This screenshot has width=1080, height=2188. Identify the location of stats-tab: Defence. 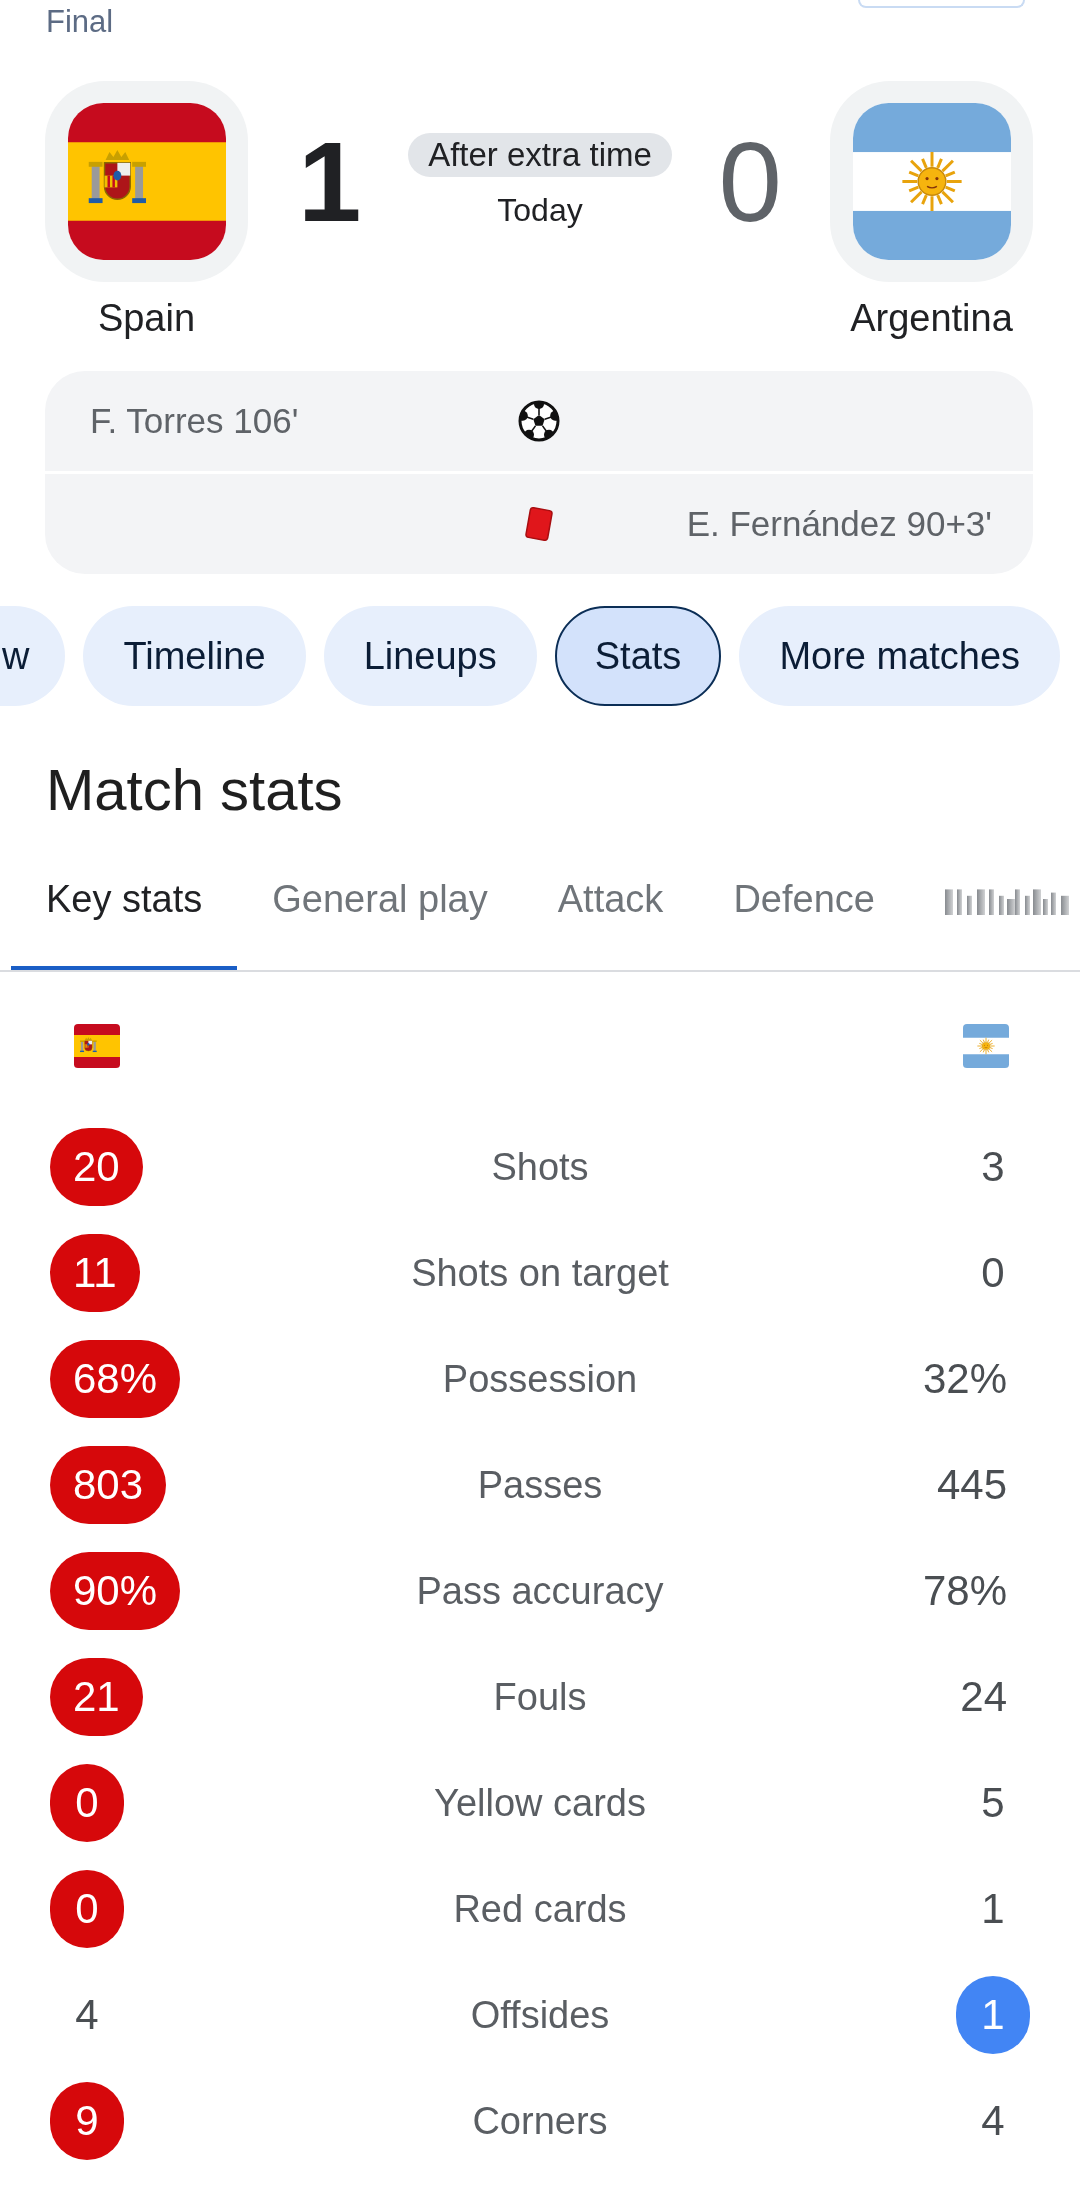
(804, 903).